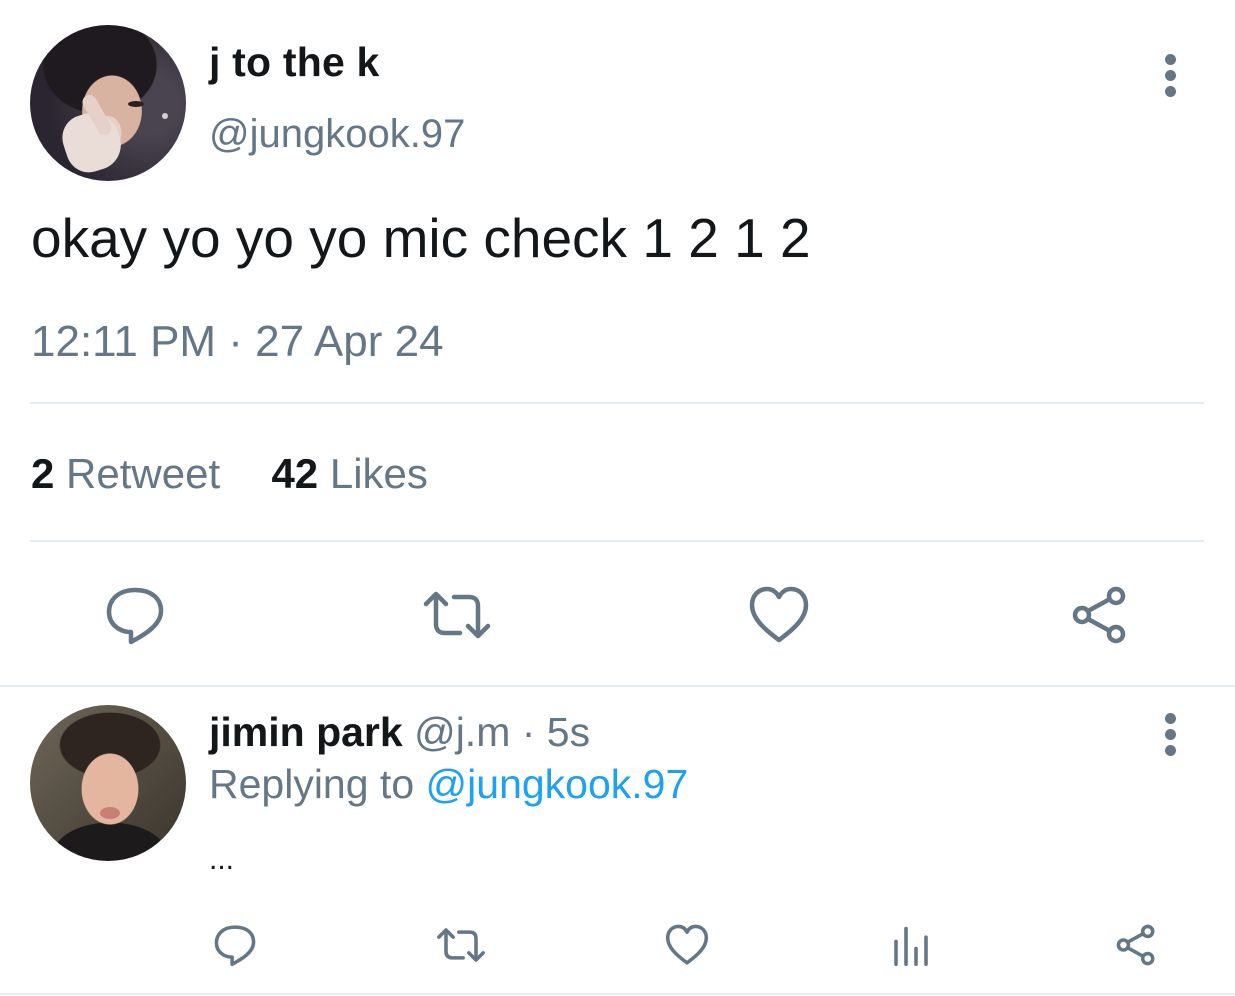  I want to click on tweet-text: okay yo yo yo mic check 1 2 1 2, so click(421, 238).